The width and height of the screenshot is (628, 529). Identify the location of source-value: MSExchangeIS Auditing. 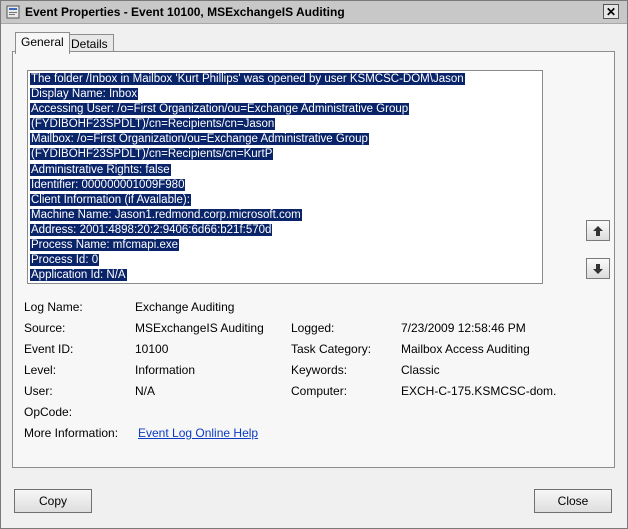
(199, 328).